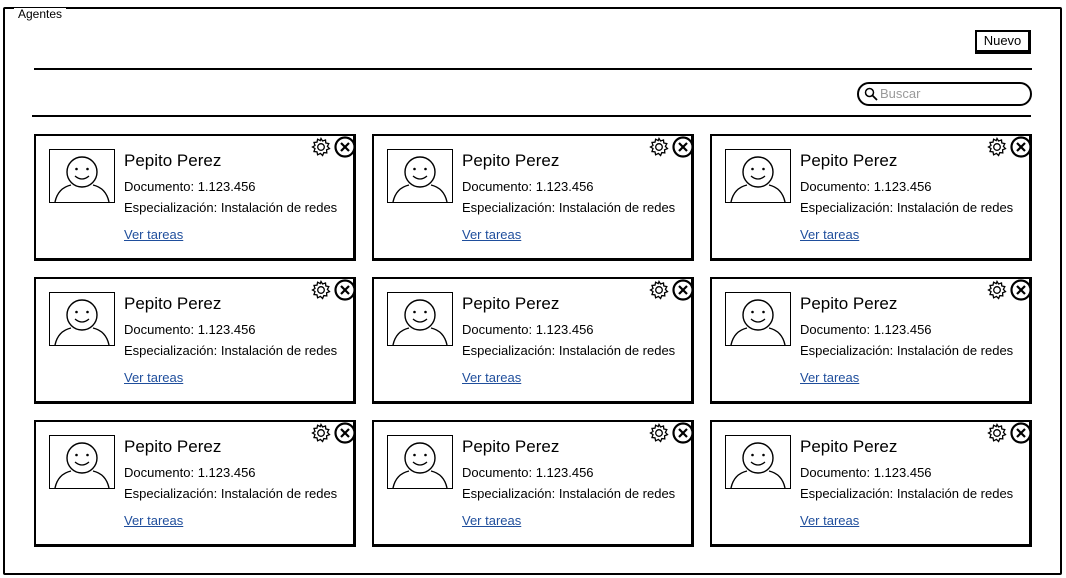 This screenshot has width=1066, height=578. Describe the element at coordinates (1003, 42) in the screenshot. I see `new-agent-button: Nuevo` at that location.